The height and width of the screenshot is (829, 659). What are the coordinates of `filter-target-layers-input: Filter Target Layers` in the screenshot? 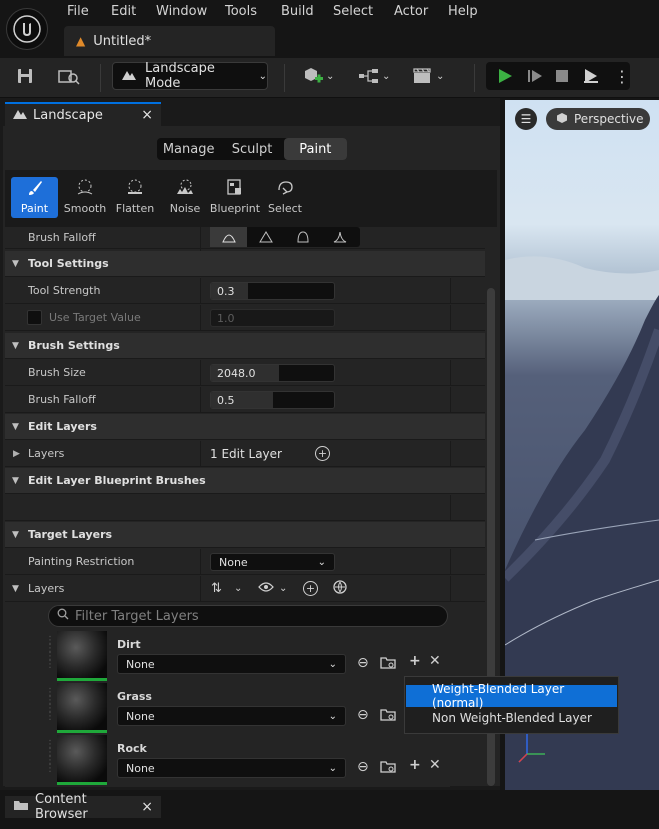 It's located at (248, 616).